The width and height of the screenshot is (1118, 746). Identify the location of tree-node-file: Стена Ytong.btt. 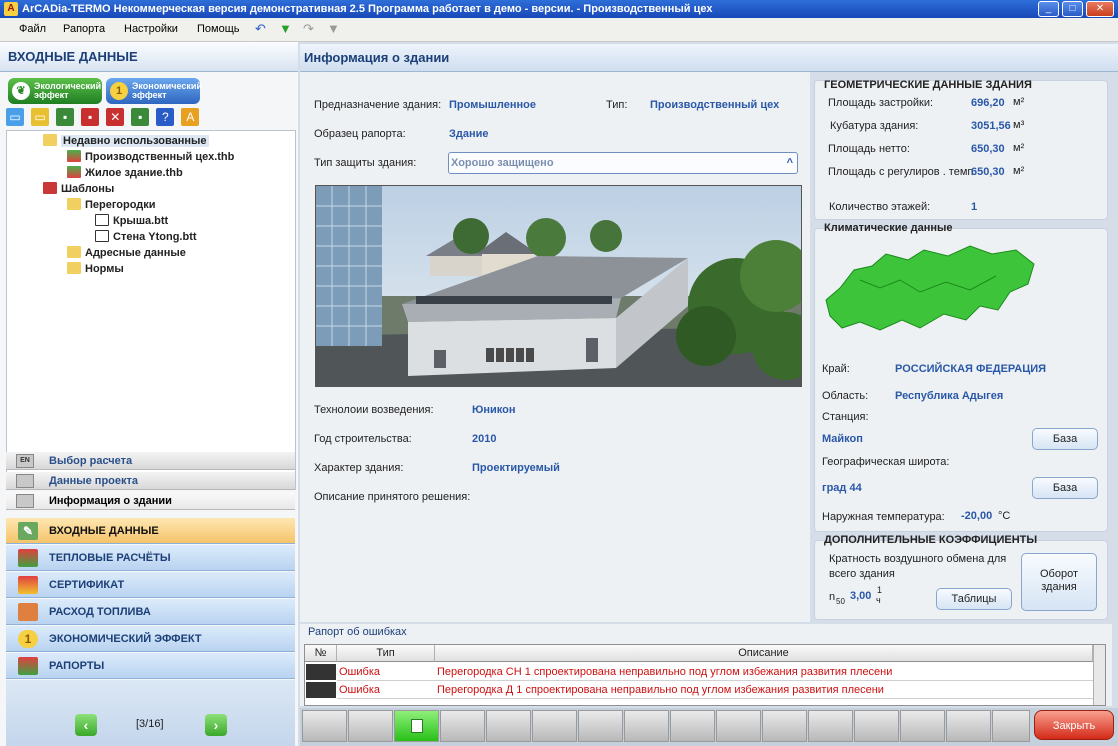
(146, 237).